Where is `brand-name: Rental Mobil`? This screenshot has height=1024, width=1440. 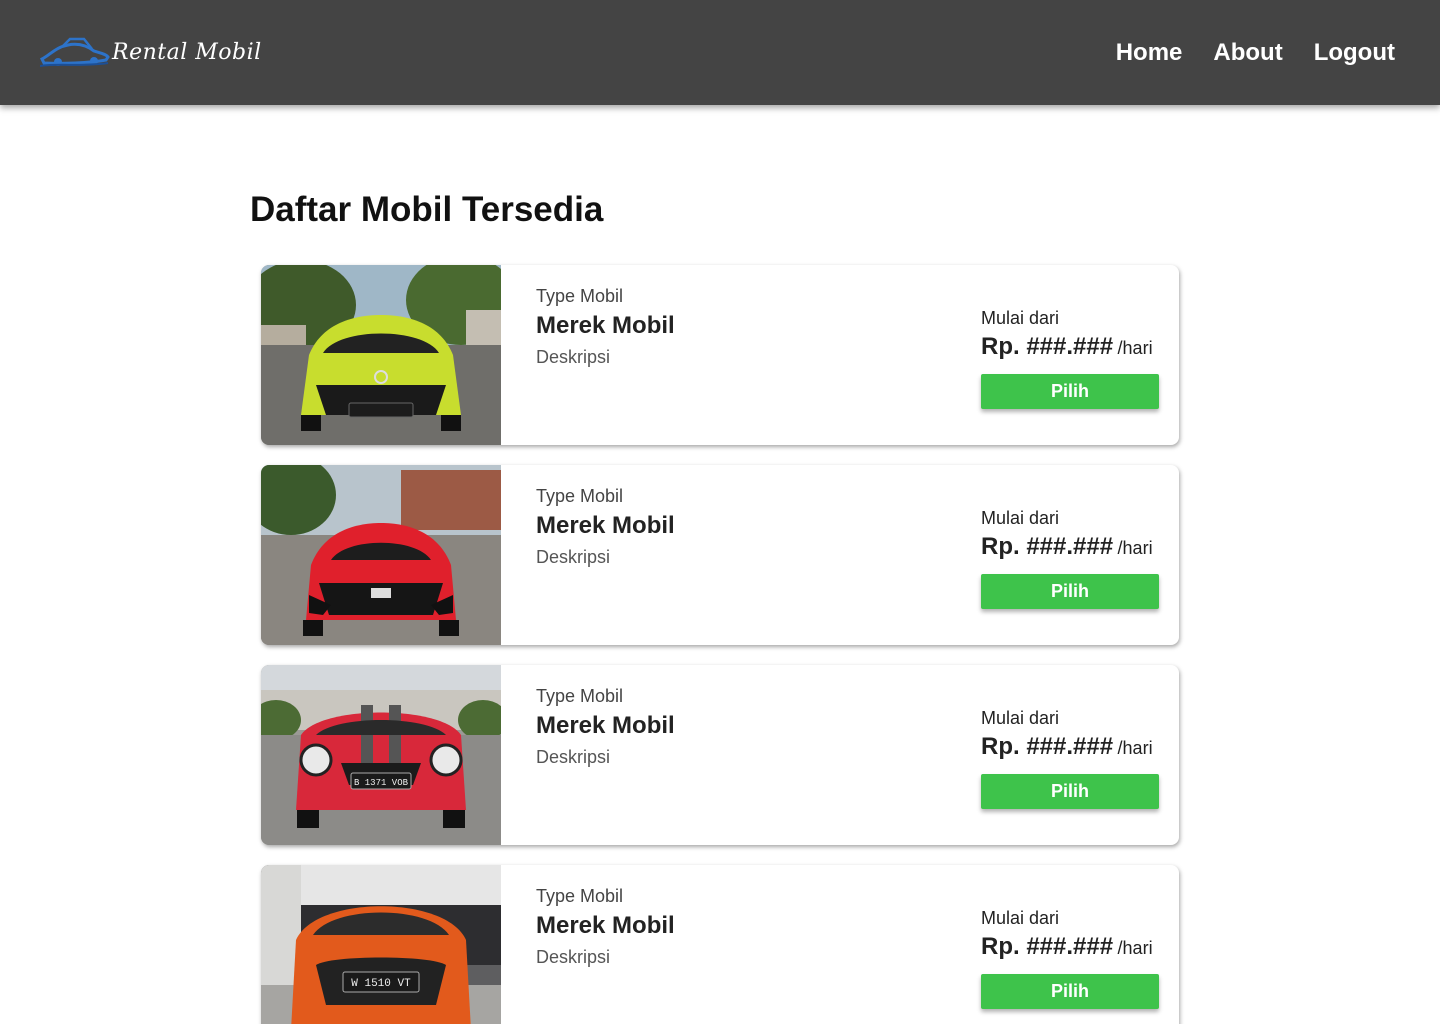 brand-name: Rental Mobil is located at coordinates (187, 52).